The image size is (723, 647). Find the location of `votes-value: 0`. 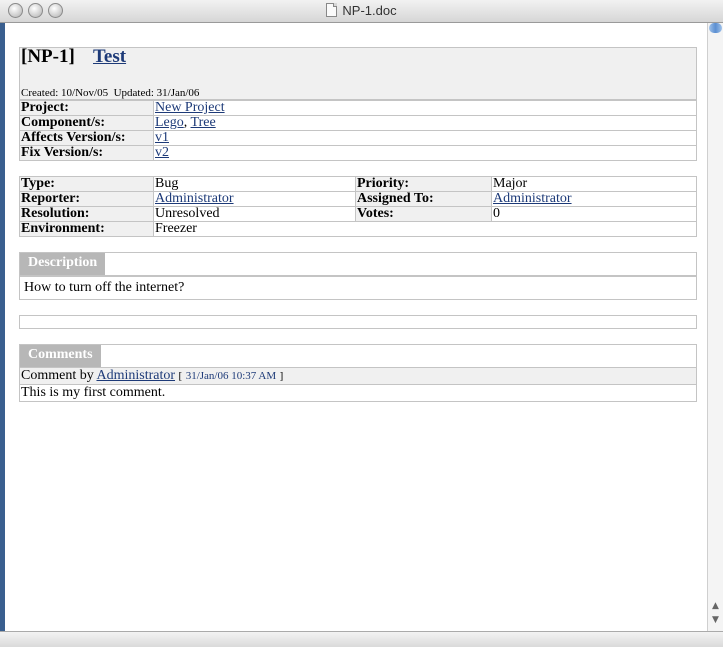

votes-value: 0 is located at coordinates (594, 214).